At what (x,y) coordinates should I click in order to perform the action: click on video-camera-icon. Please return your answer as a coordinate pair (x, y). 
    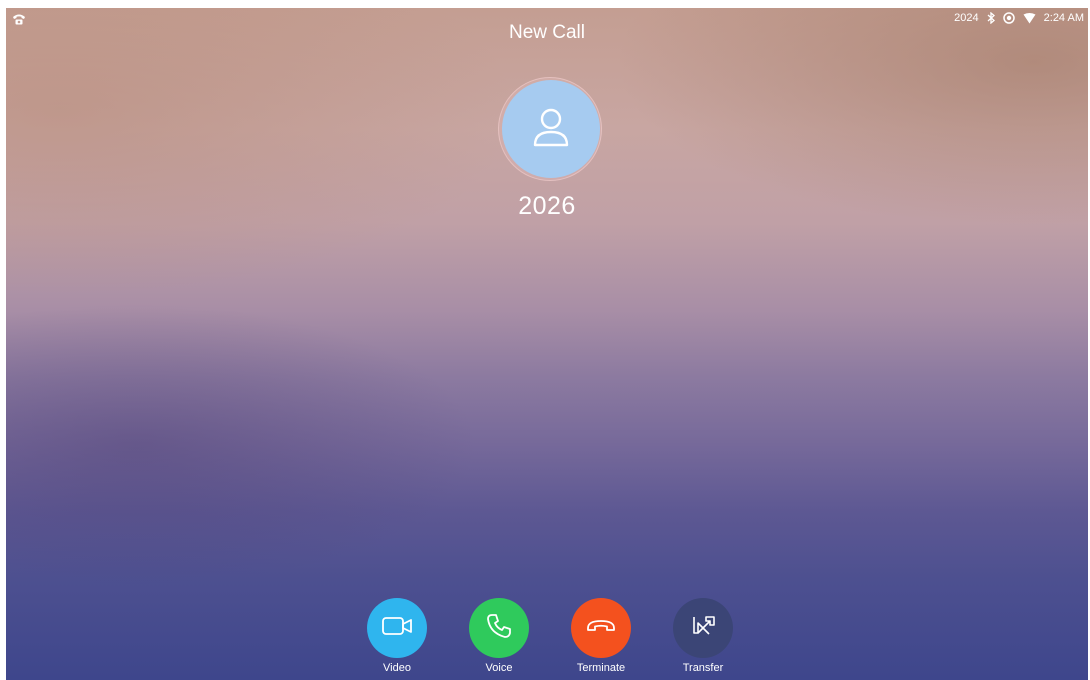
    Looking at the image, I should click on (397, 628).